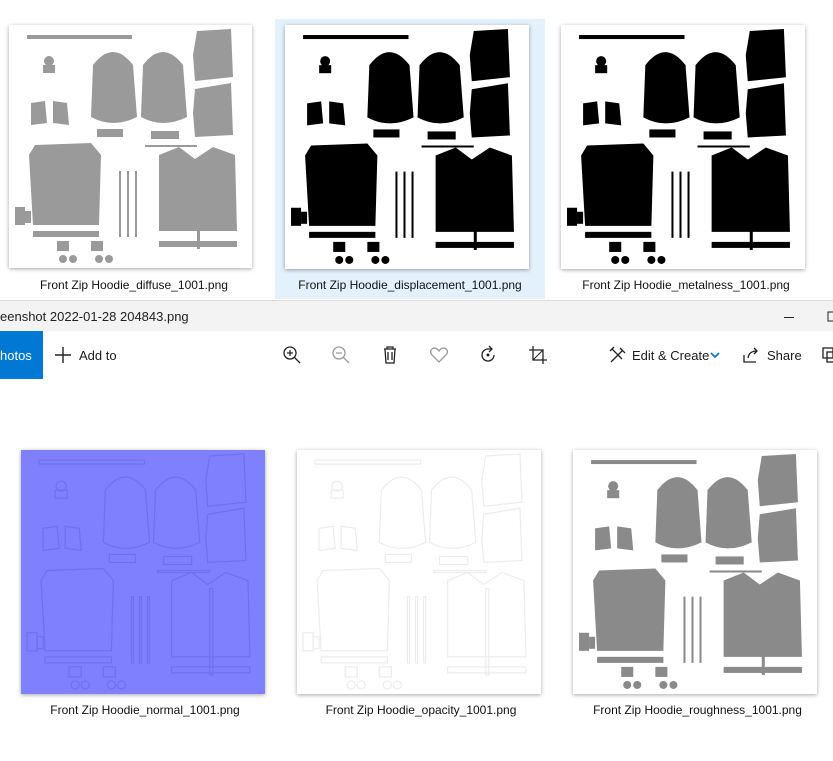 This screenshot has height=761, width=833. What do you see at coordinates (390, 355) in the screenshot?
I see `delete-icon` at bounding box center [390, 355].